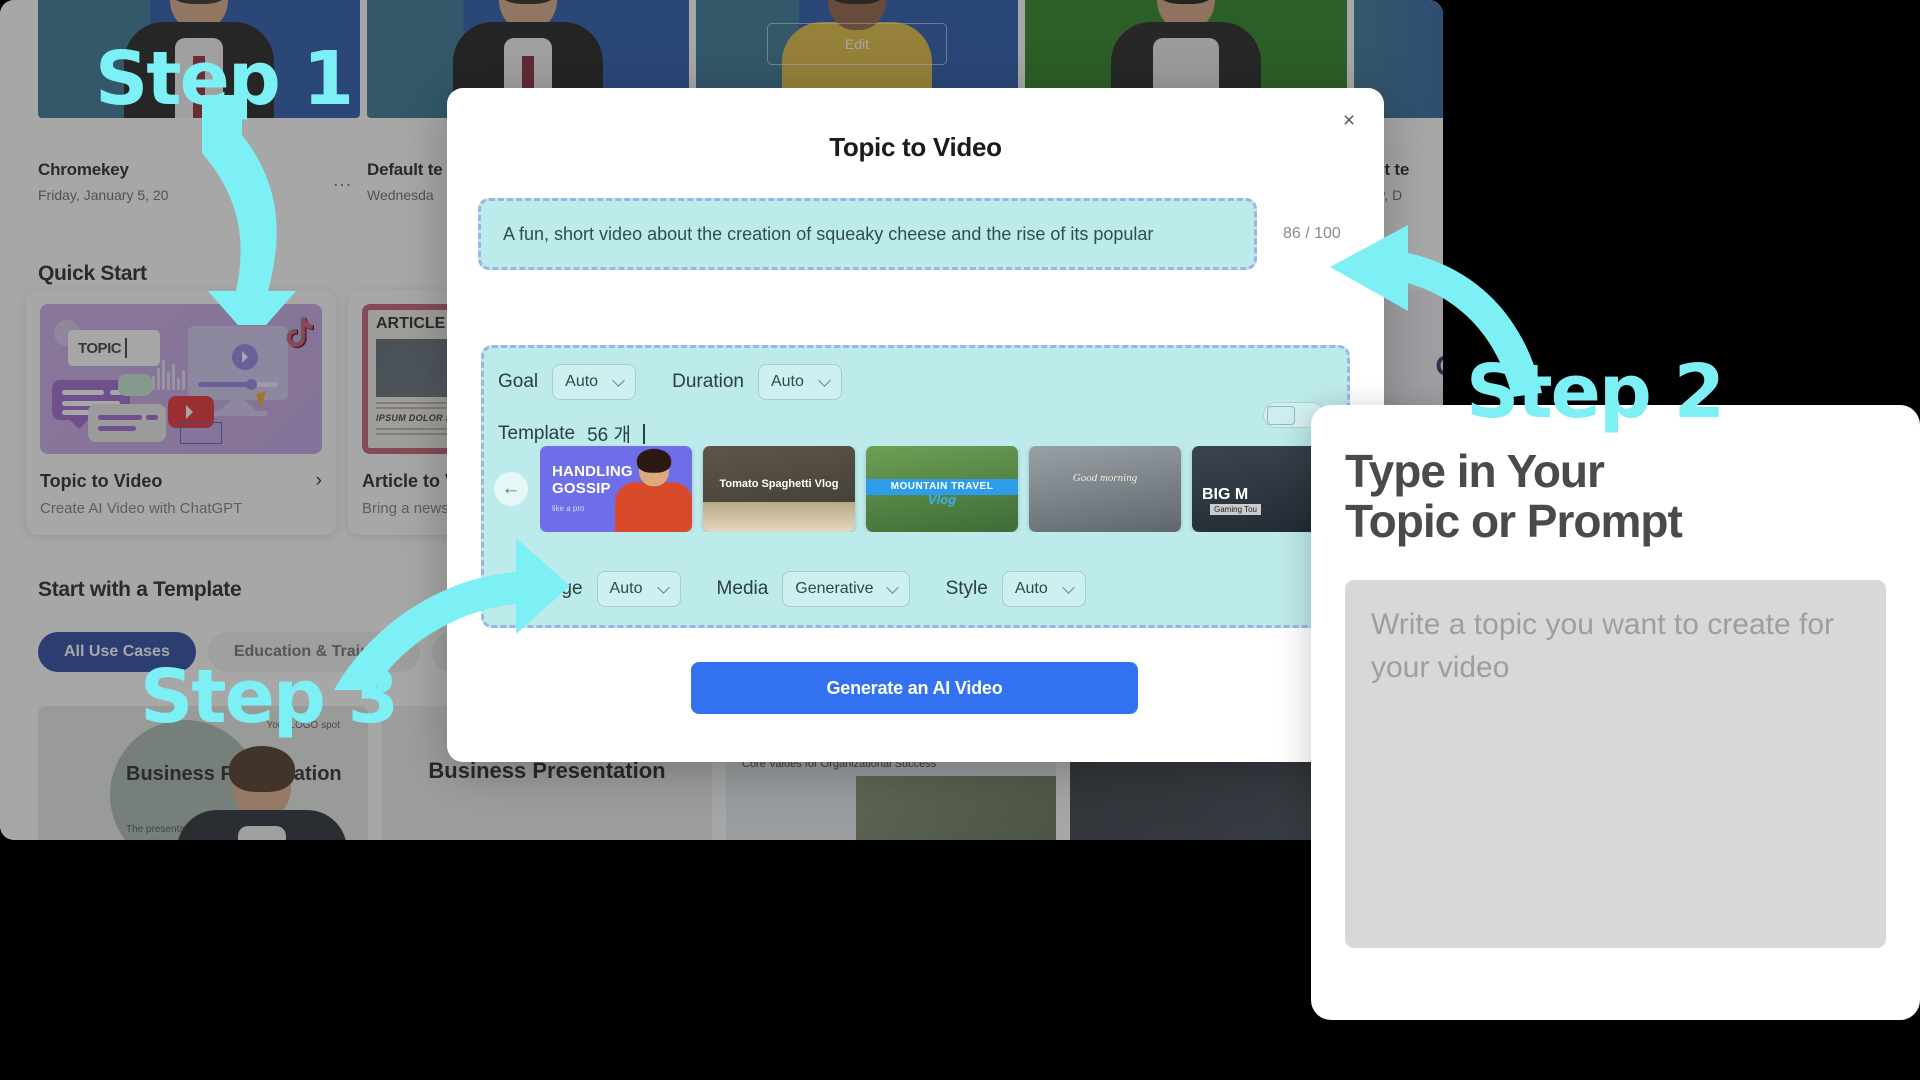 The width and height of the screenshot is (1920, 1080). Describe the element at coordinates (857, 44) in the screenshot. I see `edit-button: Edit` at that location.